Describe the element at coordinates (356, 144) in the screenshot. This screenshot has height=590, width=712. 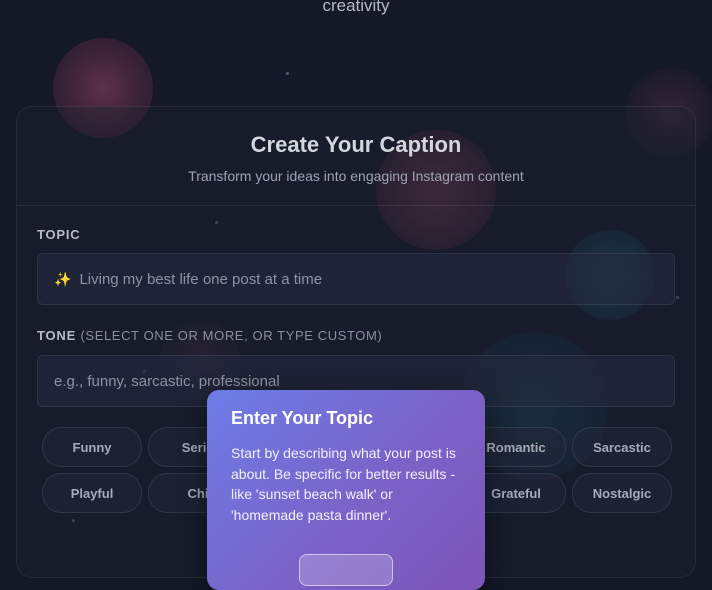
I see `card-title: Create Your Caption` at that location.